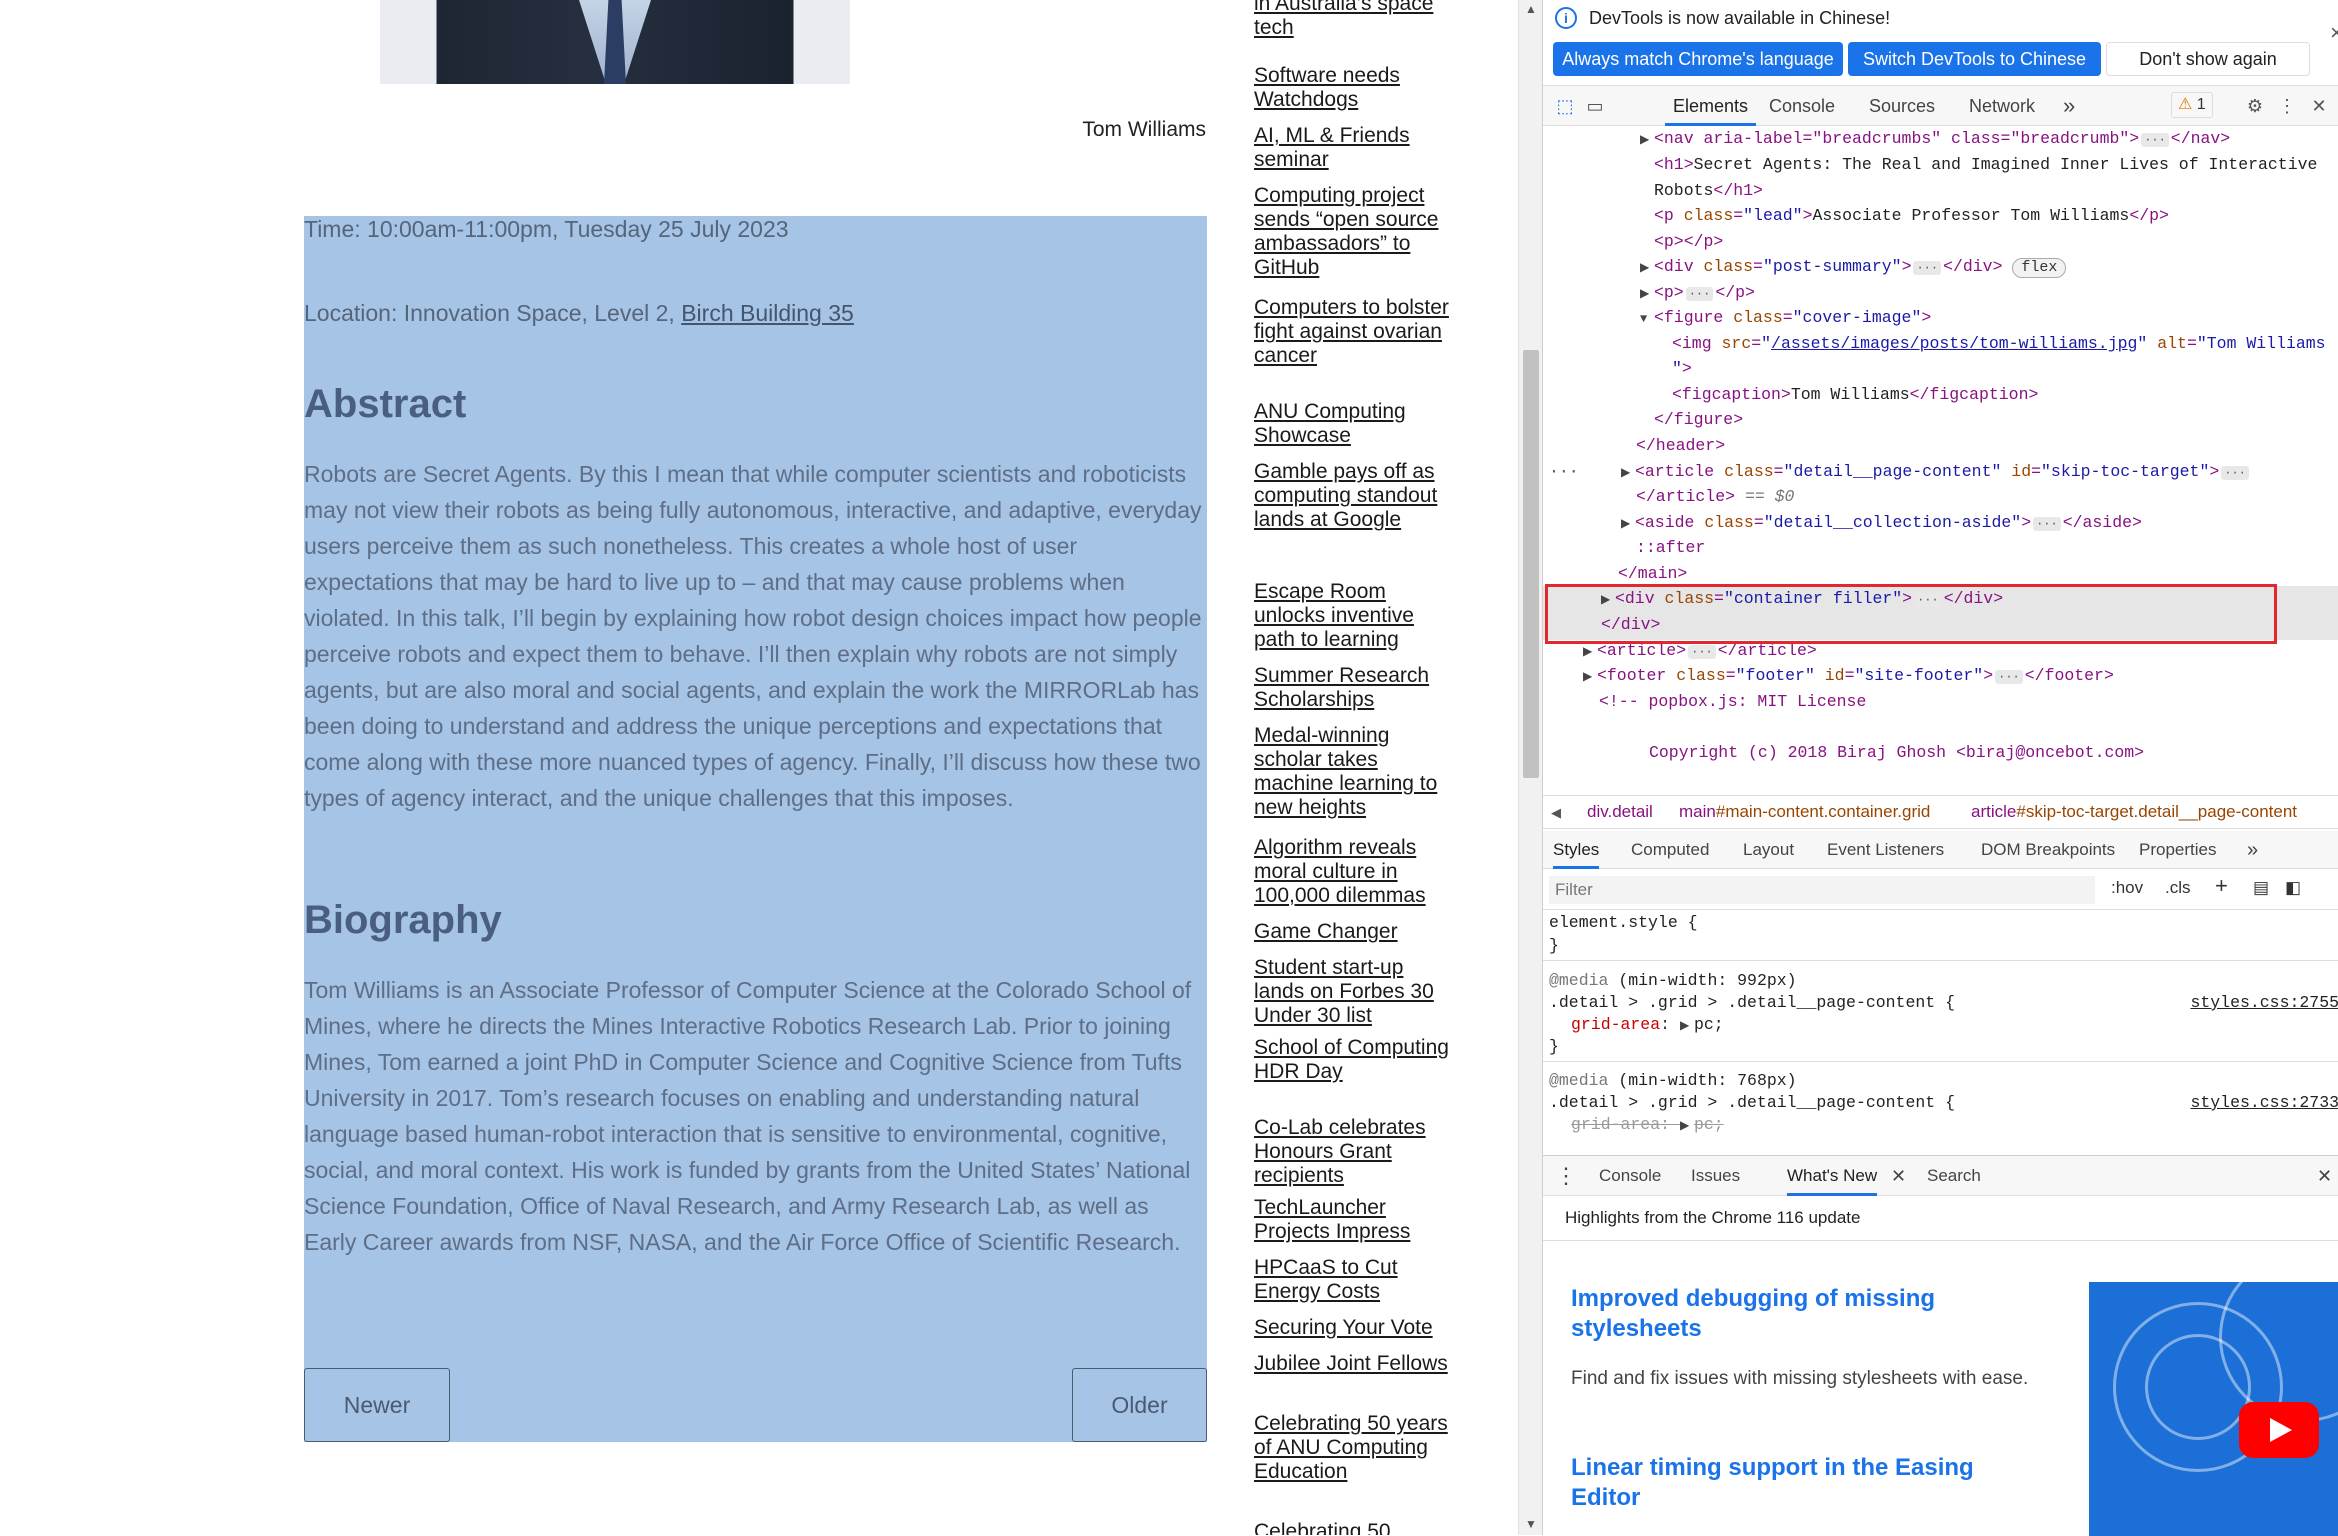  I want to click on rule-property-1: grid-area: ▶ pc;, so click(1647, 1024).